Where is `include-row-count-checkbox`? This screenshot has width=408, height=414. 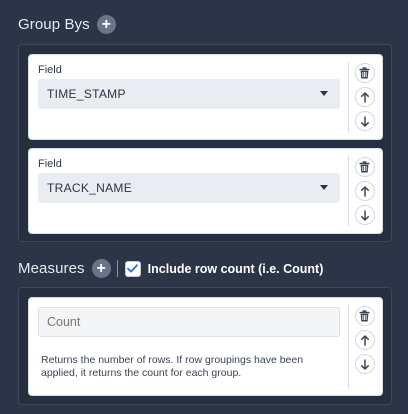
include-row-count-checkbox is located at coordinates (132, 268).